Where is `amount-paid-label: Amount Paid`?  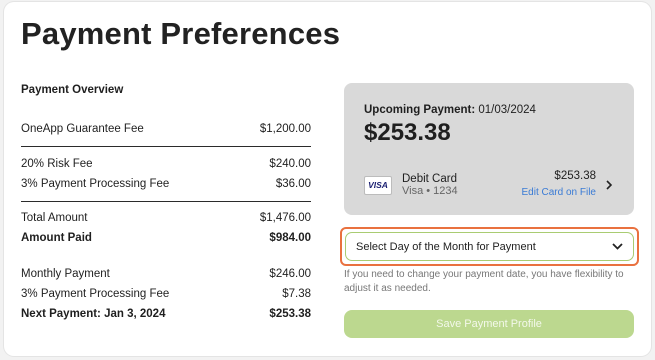
amount-paid-label: Amount Paid is located at coordinates (56, 238).